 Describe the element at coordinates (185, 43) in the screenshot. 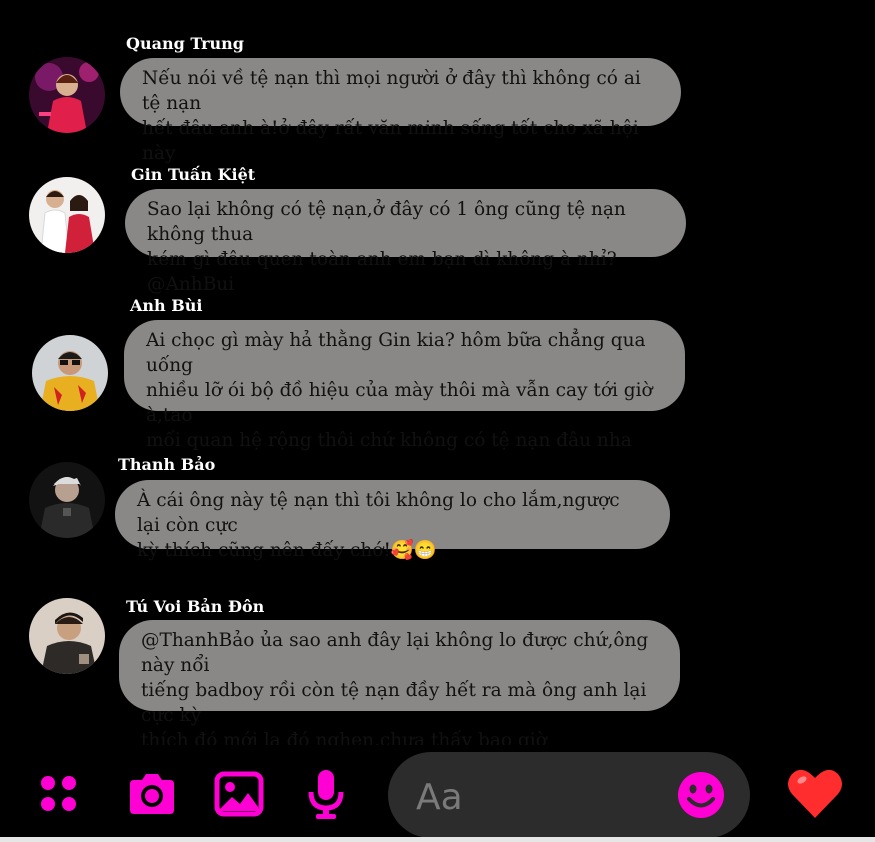

I see `sender-name: Quang Trung` at that location.